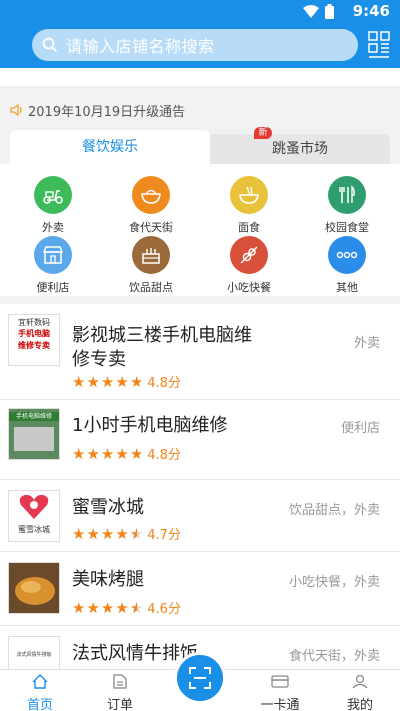 The width and height of the screenshot is (400, 711). I want to click on status-bar: 9:46, so click(200, 11).